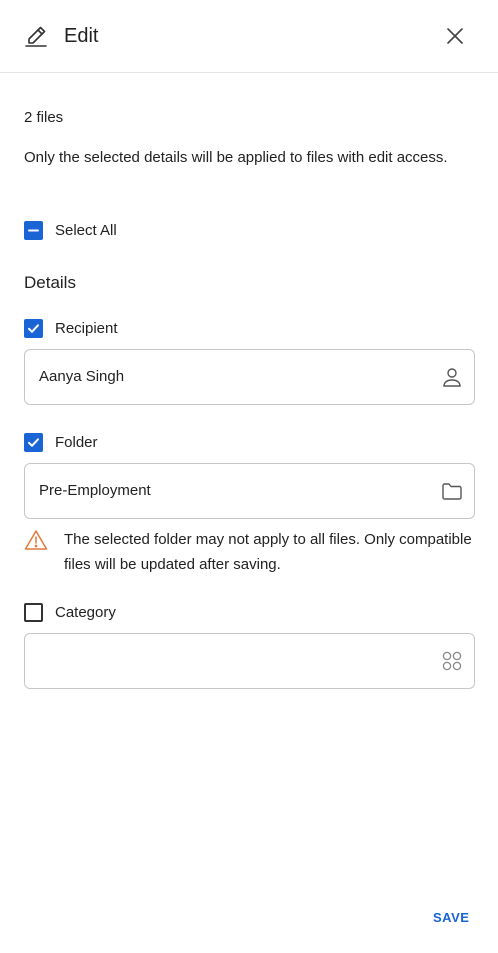 The image size is (498, 953). I want to click on category-field, so click(249, 661).